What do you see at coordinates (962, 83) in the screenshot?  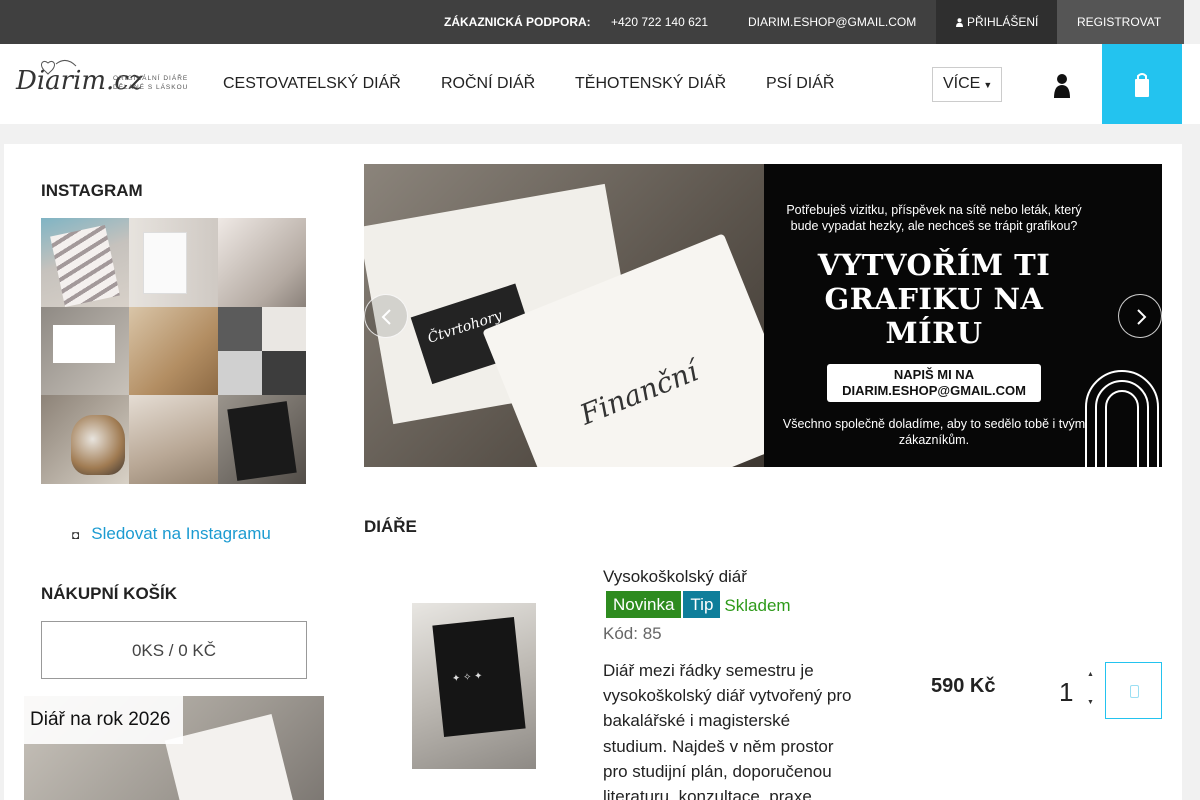 I see `more-label: VÍCE` at bounding box center [962, 83].